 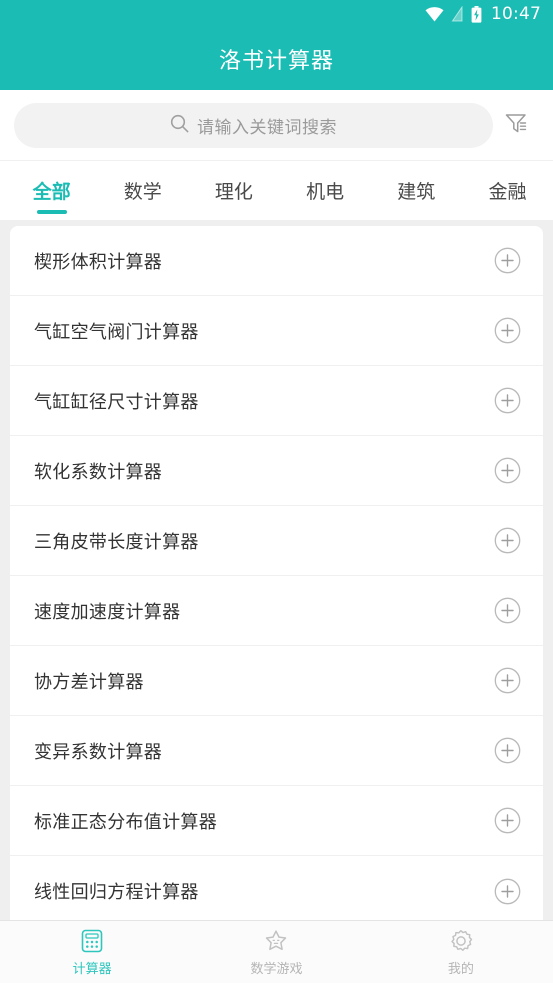 I want to click on list-item: 协方差计算器, so click(x=276, y=681).